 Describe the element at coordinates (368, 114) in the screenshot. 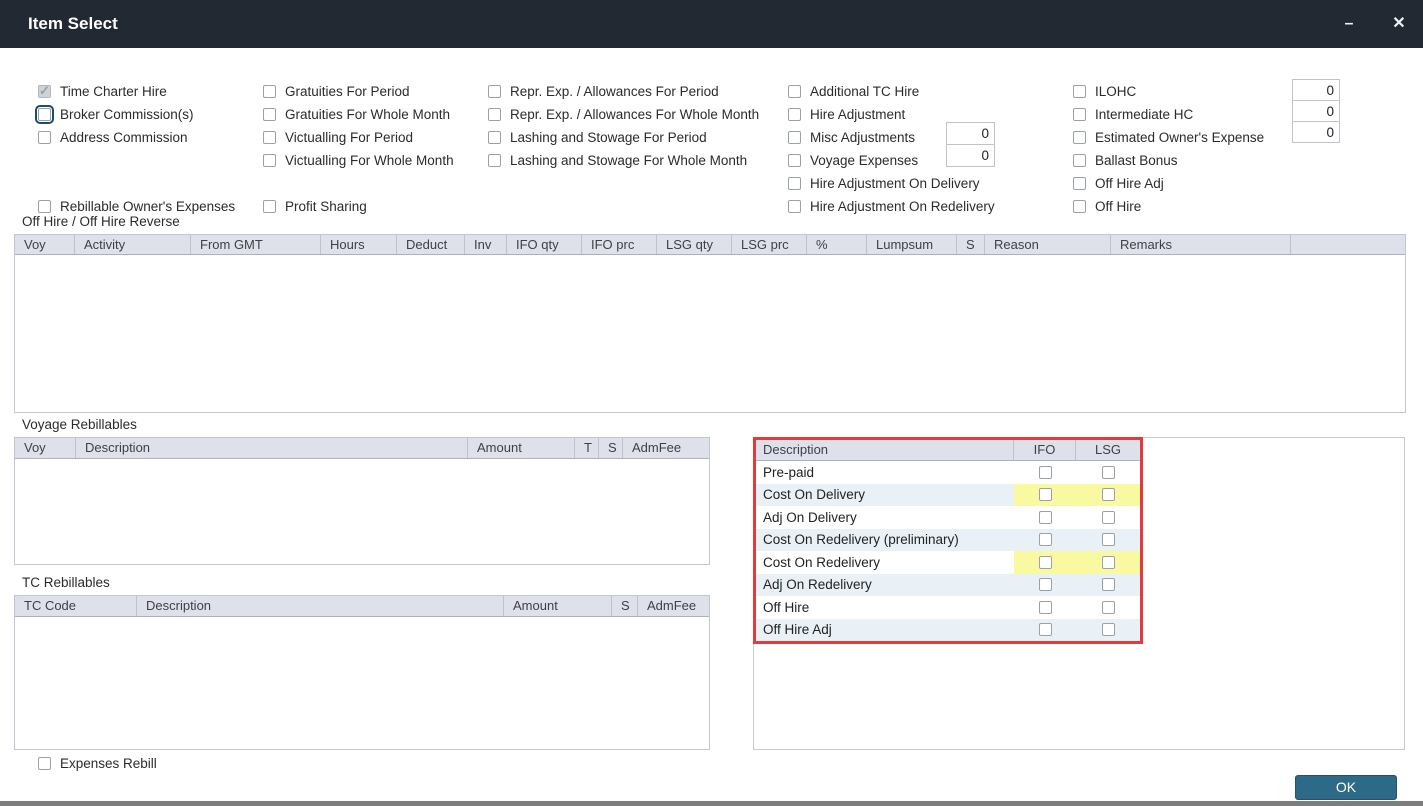

I see `checkbox-label: Gratuities For Whole Month` at that location.